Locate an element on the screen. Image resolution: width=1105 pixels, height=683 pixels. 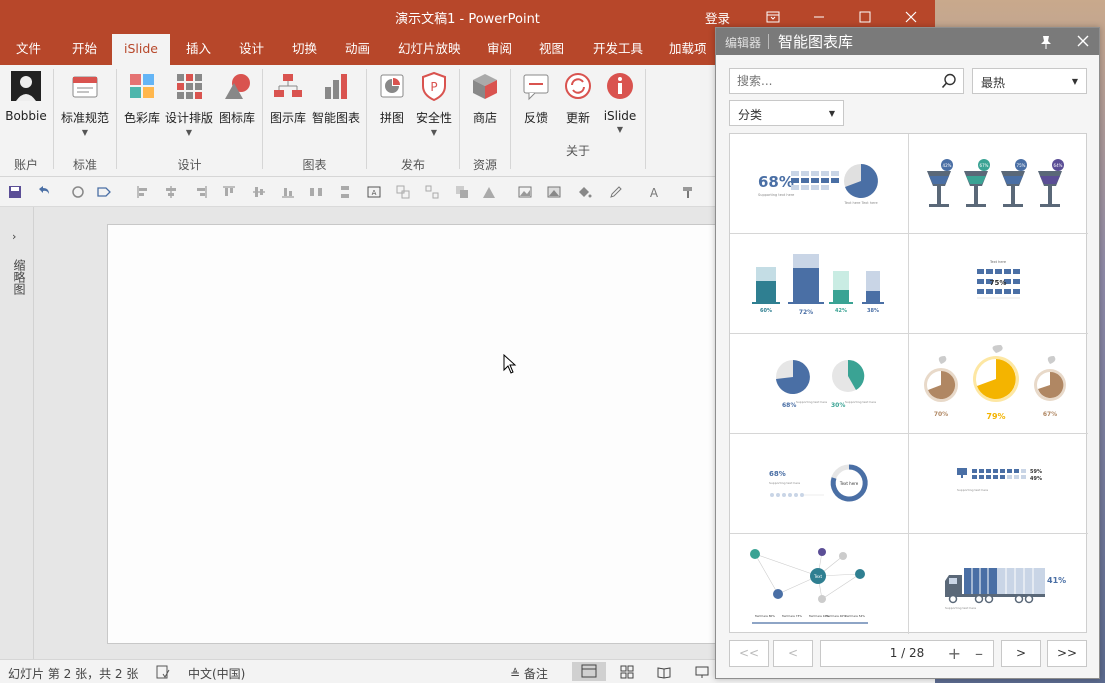
svg-text: 59% is located at coordinates (1036, 472).